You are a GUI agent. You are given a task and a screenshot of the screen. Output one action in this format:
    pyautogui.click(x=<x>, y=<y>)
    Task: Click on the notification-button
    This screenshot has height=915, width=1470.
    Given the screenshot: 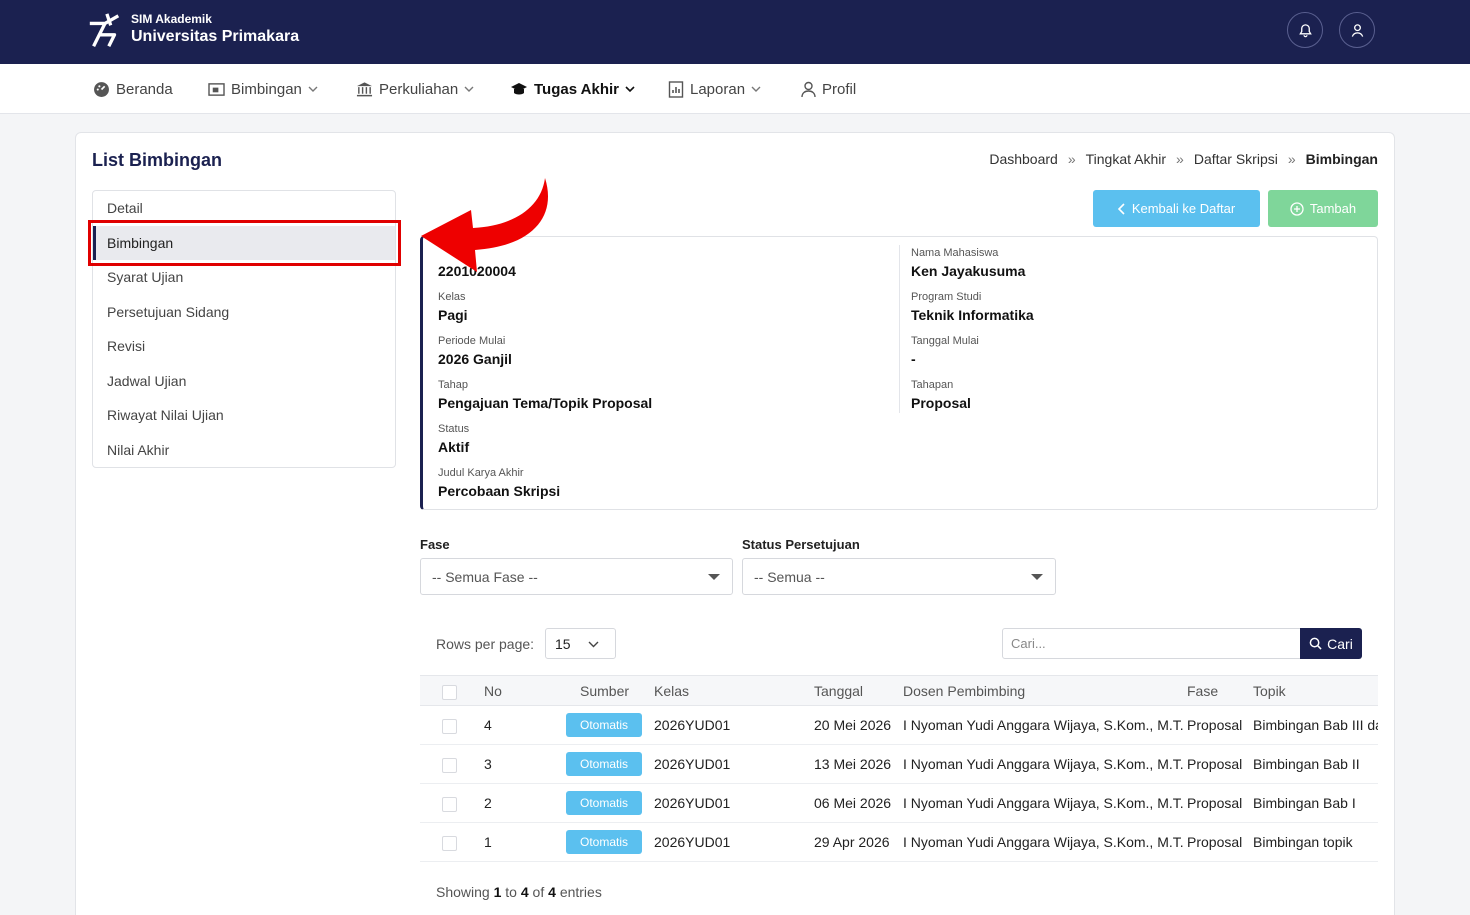 What is the action you would take?
    pyautogui.click(x=1305, y=30)
    